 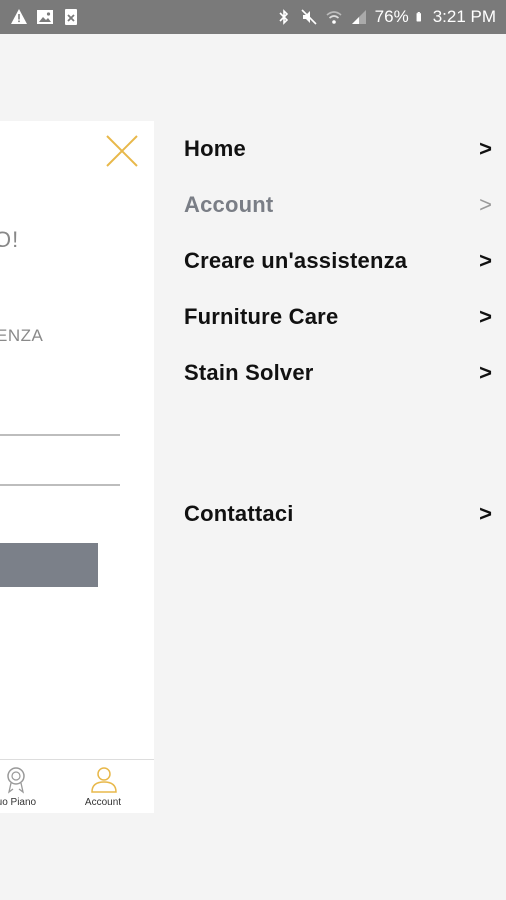 I want to click on clock: 3:21 PM, so click(x=464, y=16).